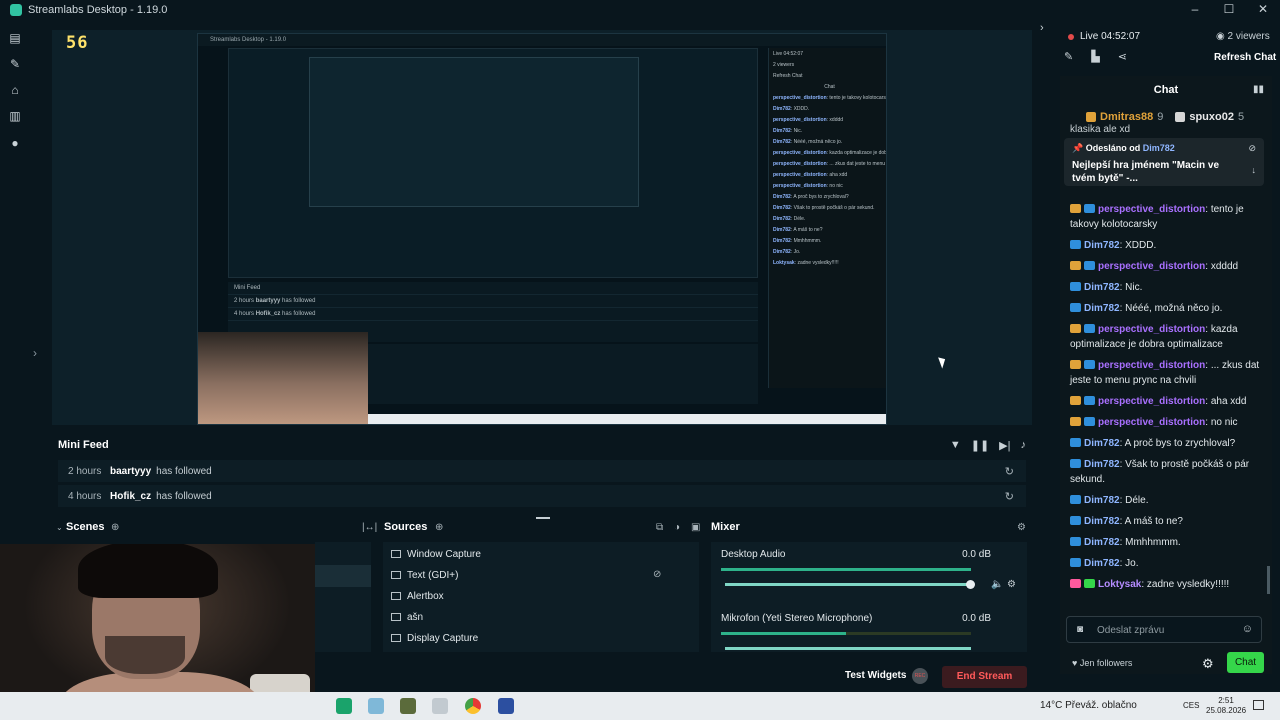 The image size is (1280, 720). I want to click on play-icon: ●, so click(15, 143).